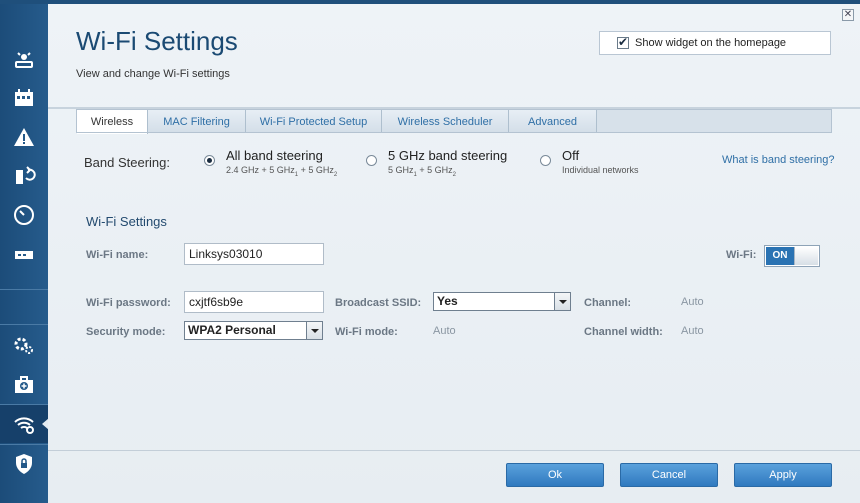  Describe the element at coordinates (454, 450) in the screenshot. I see `footer-divider` at that location.